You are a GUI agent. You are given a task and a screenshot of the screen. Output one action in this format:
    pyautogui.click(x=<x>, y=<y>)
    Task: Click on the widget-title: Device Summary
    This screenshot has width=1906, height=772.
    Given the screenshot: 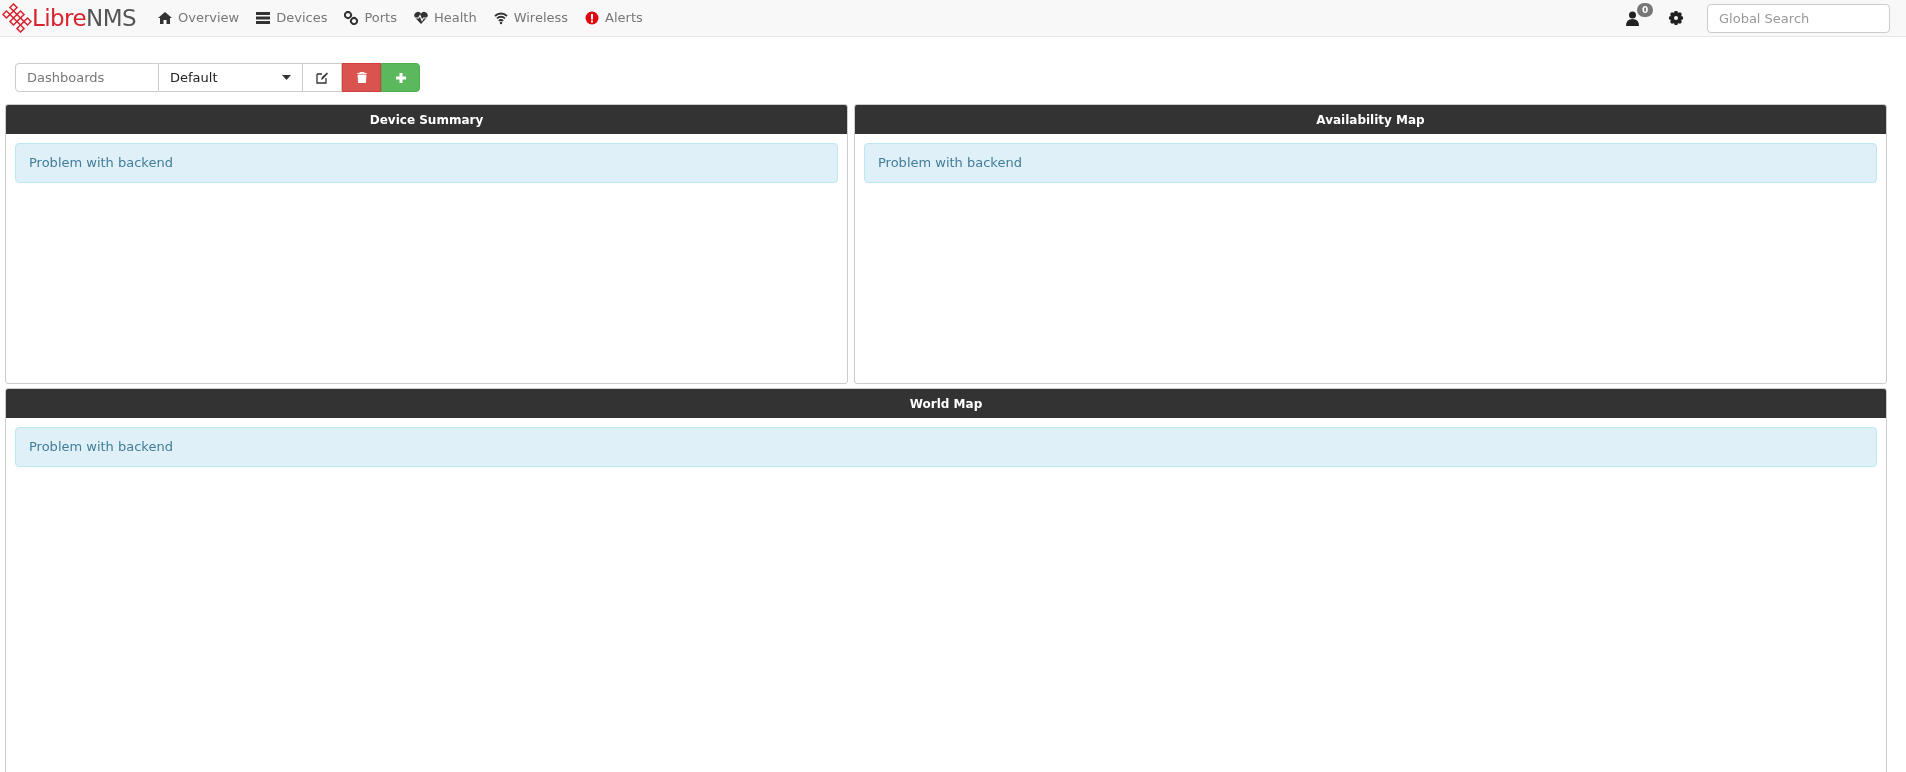 What is the action you would take?
    pyautogui.click(x=426, y=119)
    